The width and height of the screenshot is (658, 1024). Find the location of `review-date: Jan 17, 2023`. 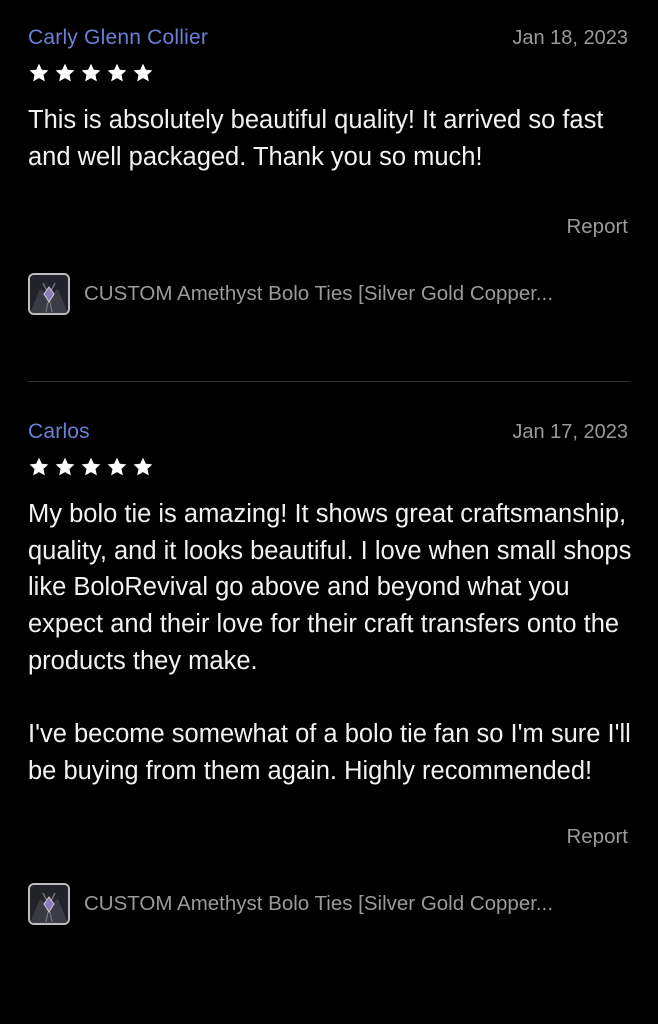

review-date: Jan 17, 2023 is located at coordinates (570, 432).